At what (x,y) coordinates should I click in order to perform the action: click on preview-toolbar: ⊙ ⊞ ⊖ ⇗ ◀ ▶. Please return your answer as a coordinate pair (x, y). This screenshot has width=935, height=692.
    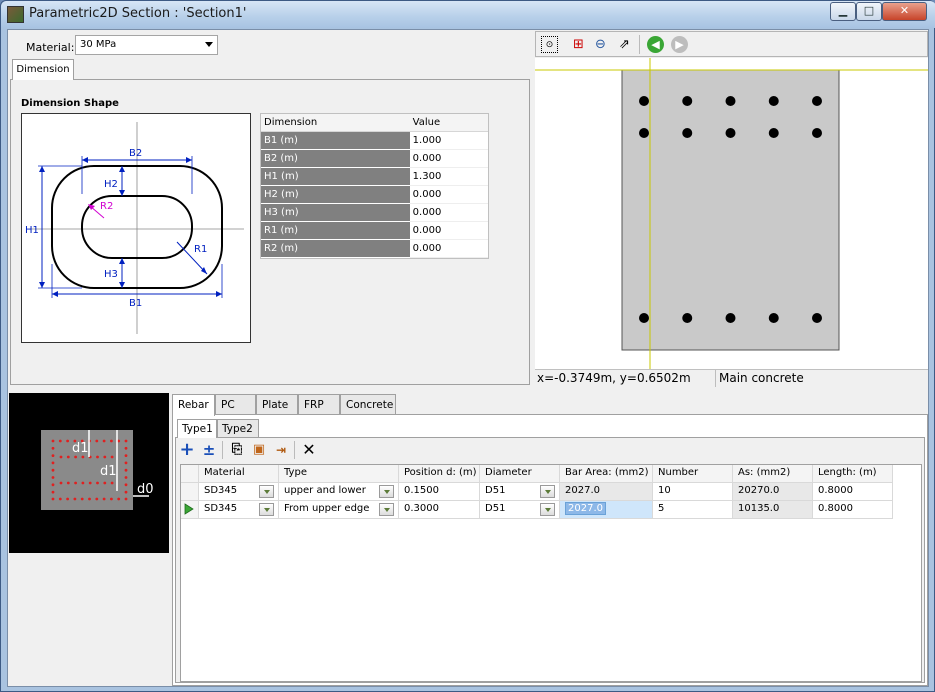
    Looking at the image, I should click on (731, 44).